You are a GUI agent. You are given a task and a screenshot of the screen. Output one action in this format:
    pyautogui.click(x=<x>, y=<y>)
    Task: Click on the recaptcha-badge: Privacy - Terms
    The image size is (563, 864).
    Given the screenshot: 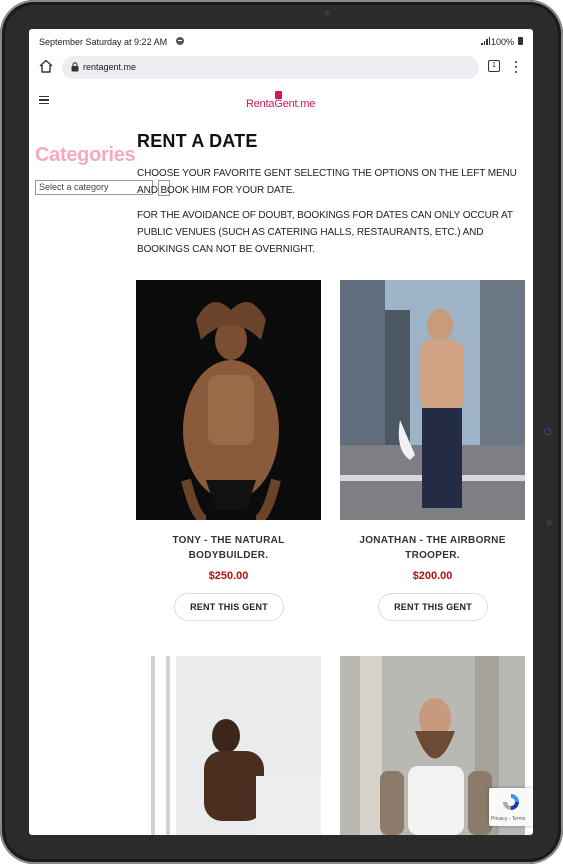 What is the action you would take?
    pyautogui.click(x=511, y=807)
    